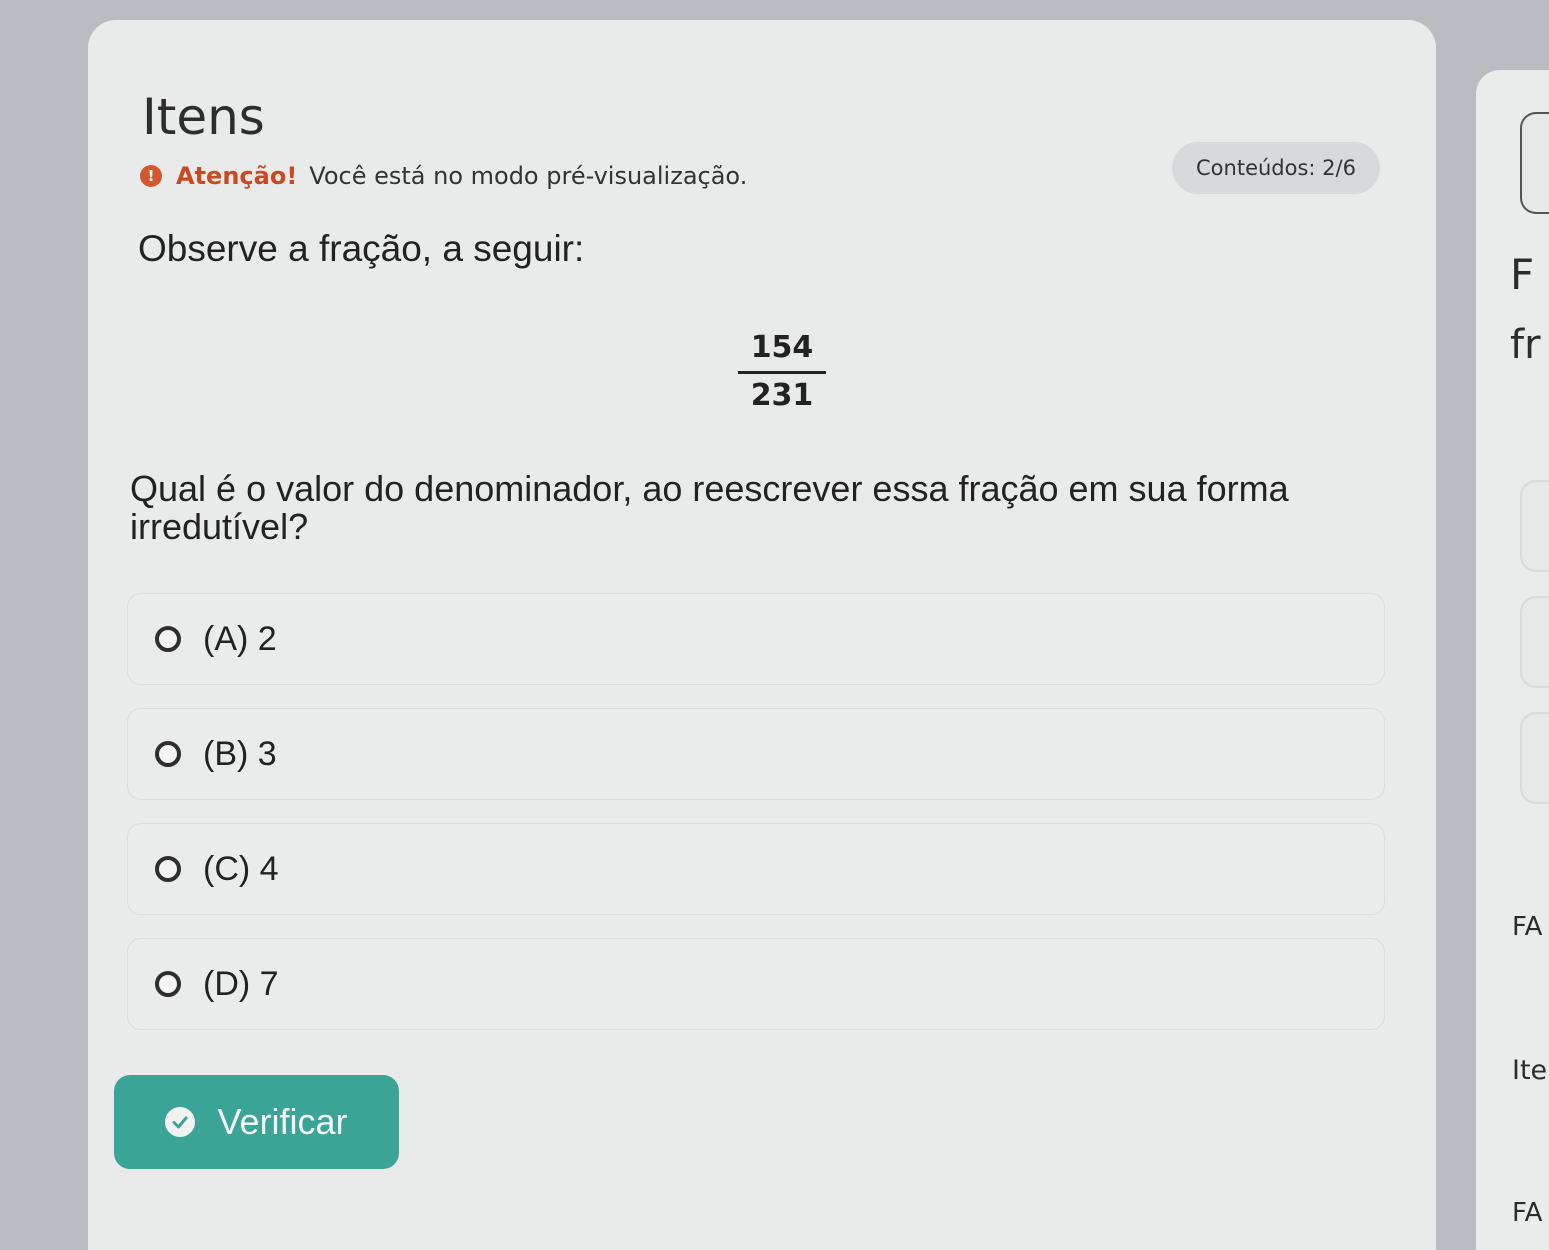 The width and height of the screenshot is (1549, 1250). What do you see at coordinates (241, 868) in the screenshot?
I see `option-label: (C) 4` at bounding box center [241, 868].